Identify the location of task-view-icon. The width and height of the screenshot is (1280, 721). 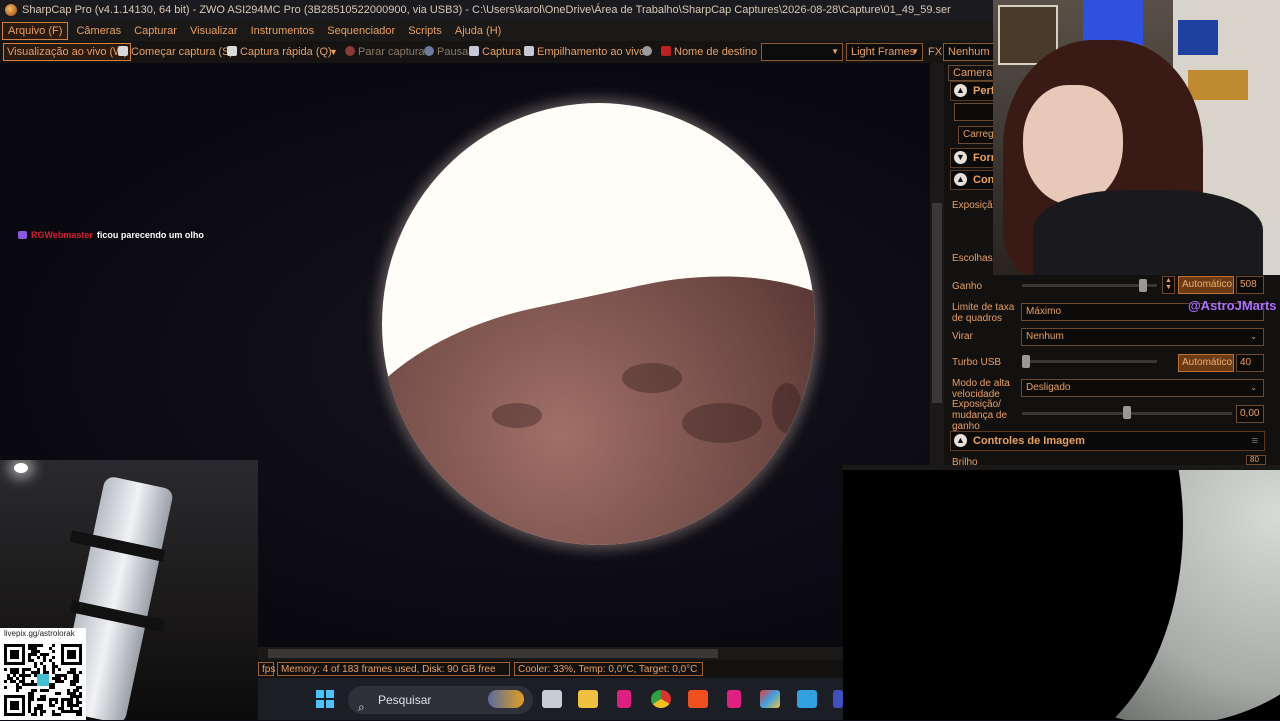
(552, 699).